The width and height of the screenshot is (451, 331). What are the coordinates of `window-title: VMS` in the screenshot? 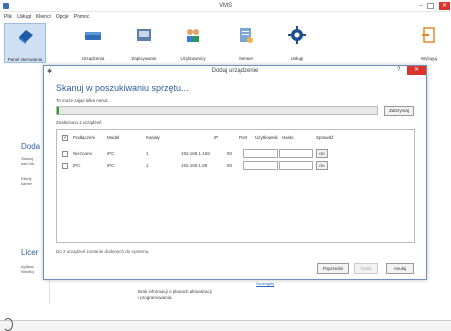 It's located at (225, 6).